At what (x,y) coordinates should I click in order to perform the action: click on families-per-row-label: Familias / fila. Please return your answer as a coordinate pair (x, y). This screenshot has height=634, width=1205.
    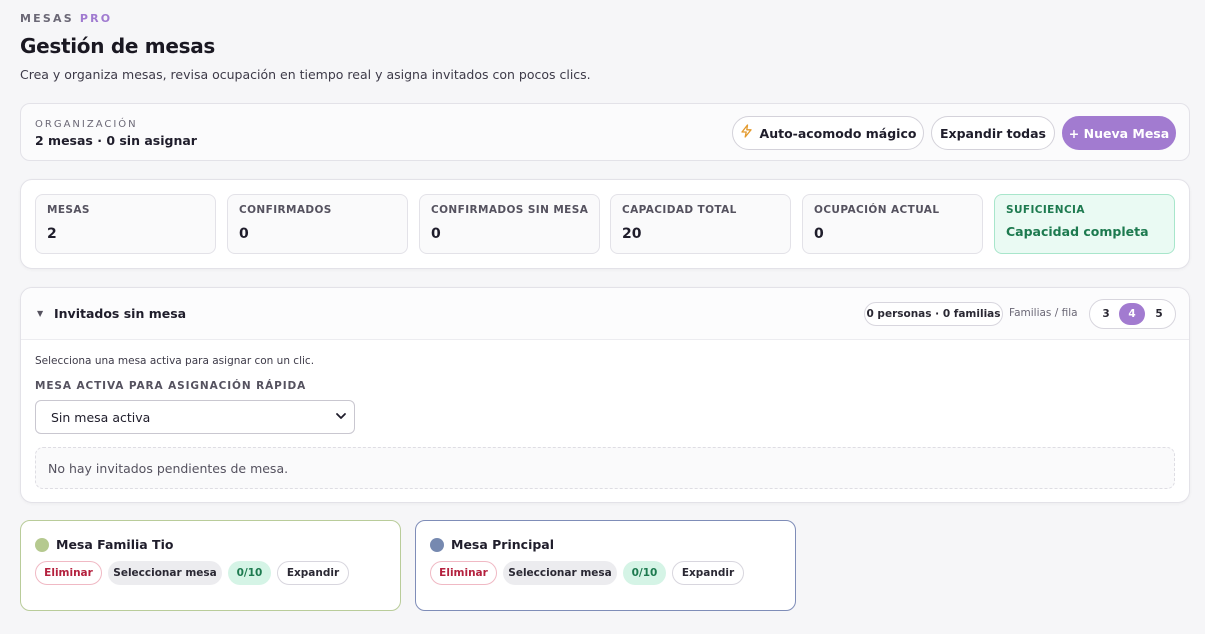
    Looking at the image, I should click on (1043, 313).